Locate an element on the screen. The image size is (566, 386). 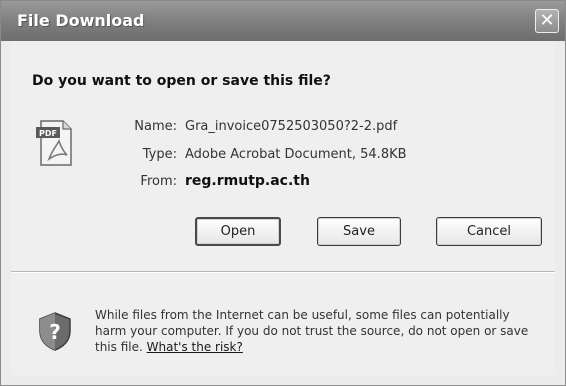
file-type-value: Adobe Acrobat Document, 54.8KB is located at coordinates (296, 154).